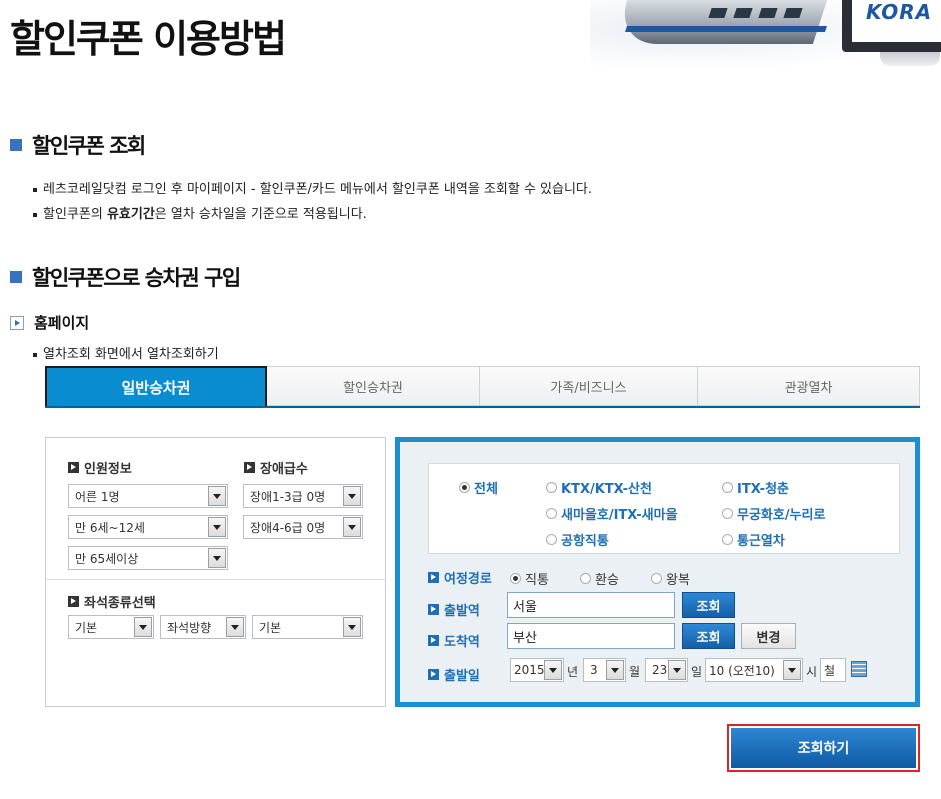 The width and height of the screenshot is (941, 799). I want to click on departure-lookup-button: 조회, so click(708, 605).